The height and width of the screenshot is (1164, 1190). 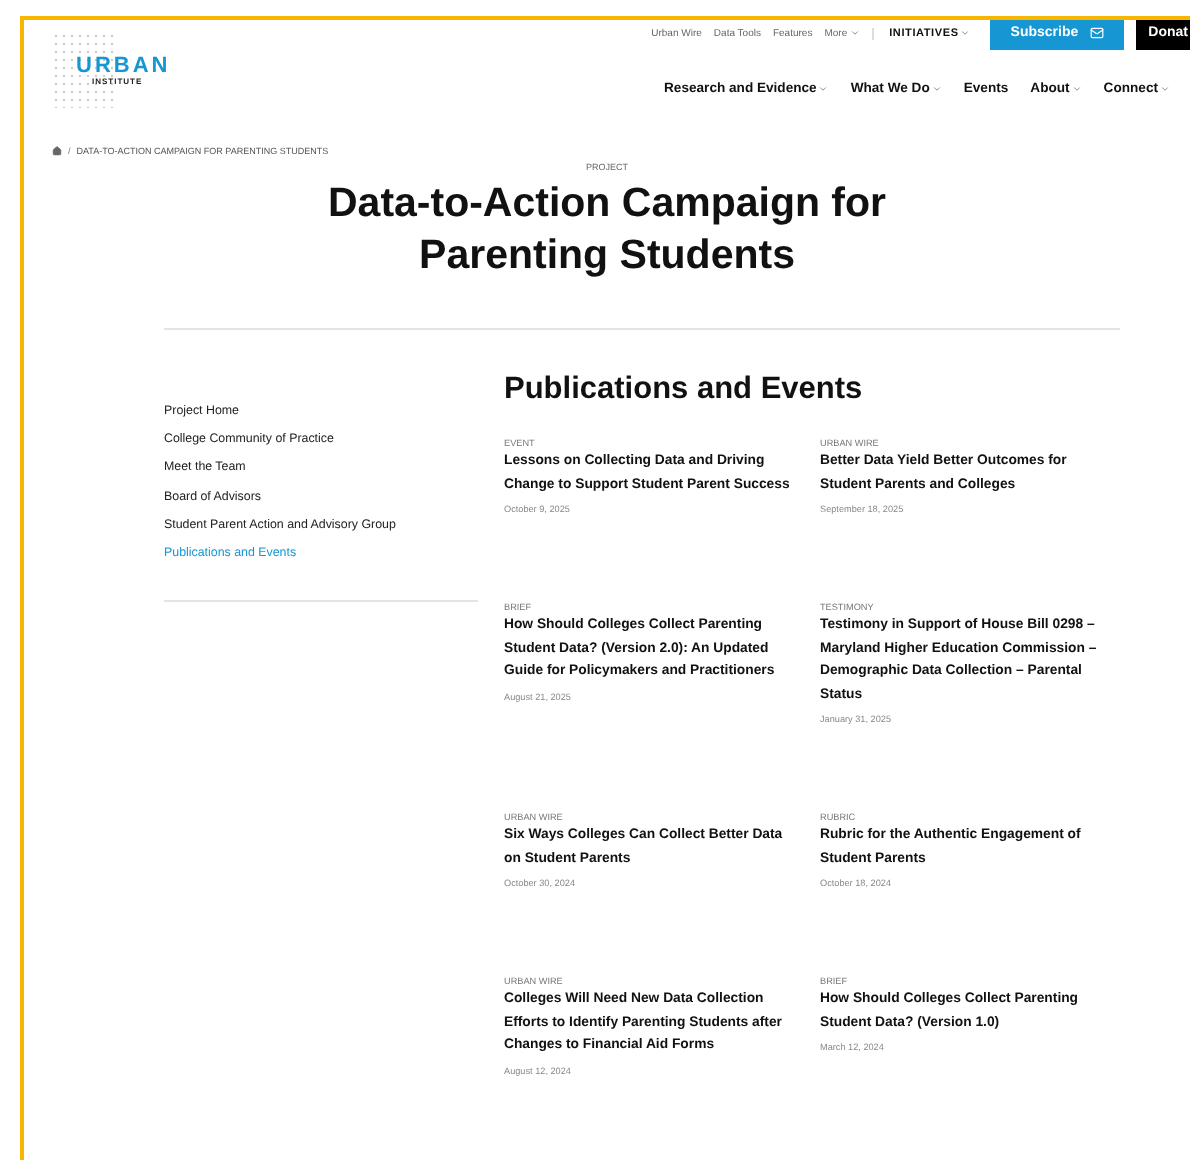 What do you see at coordinates (1097, 33) in the screenshot?
I see `mail-icon` at bounding box center [1097, 33].